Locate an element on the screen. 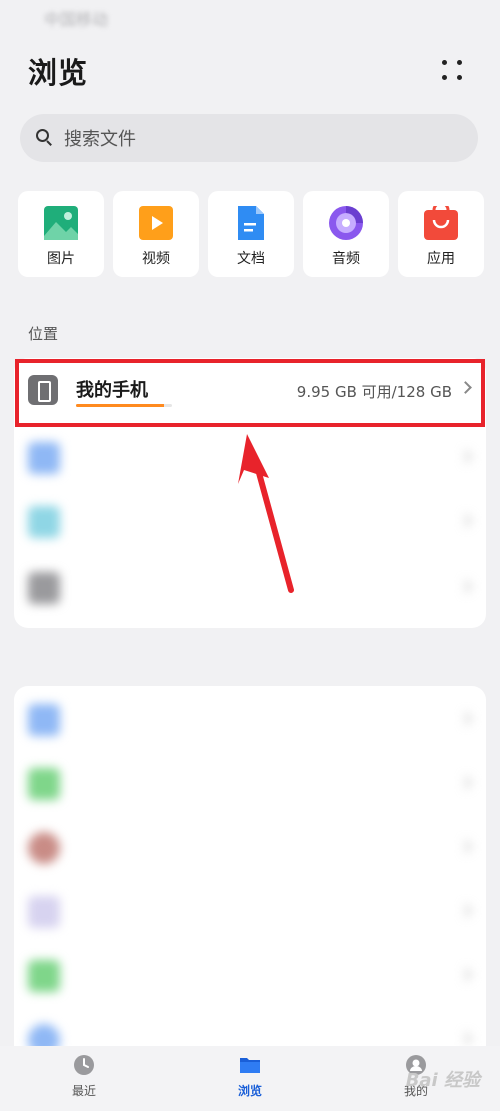  highlight-box is located at coordinates (250, 393).